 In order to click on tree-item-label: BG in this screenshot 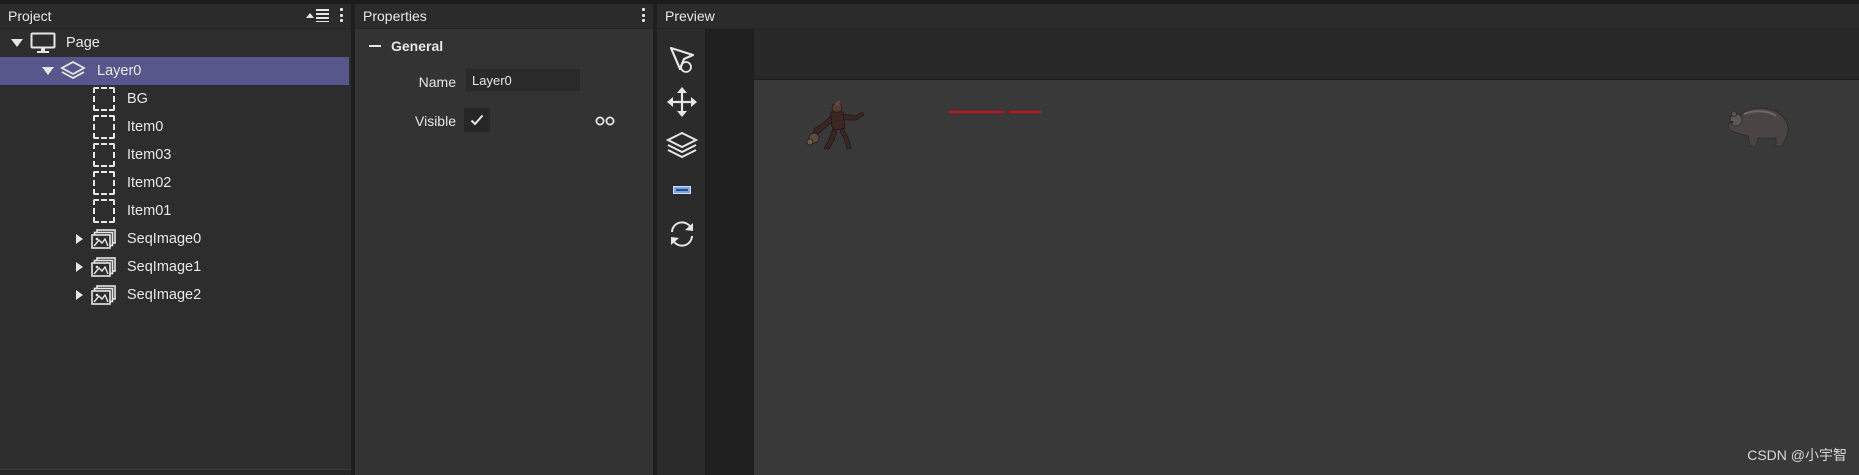, I will do `click(137, 99)`.